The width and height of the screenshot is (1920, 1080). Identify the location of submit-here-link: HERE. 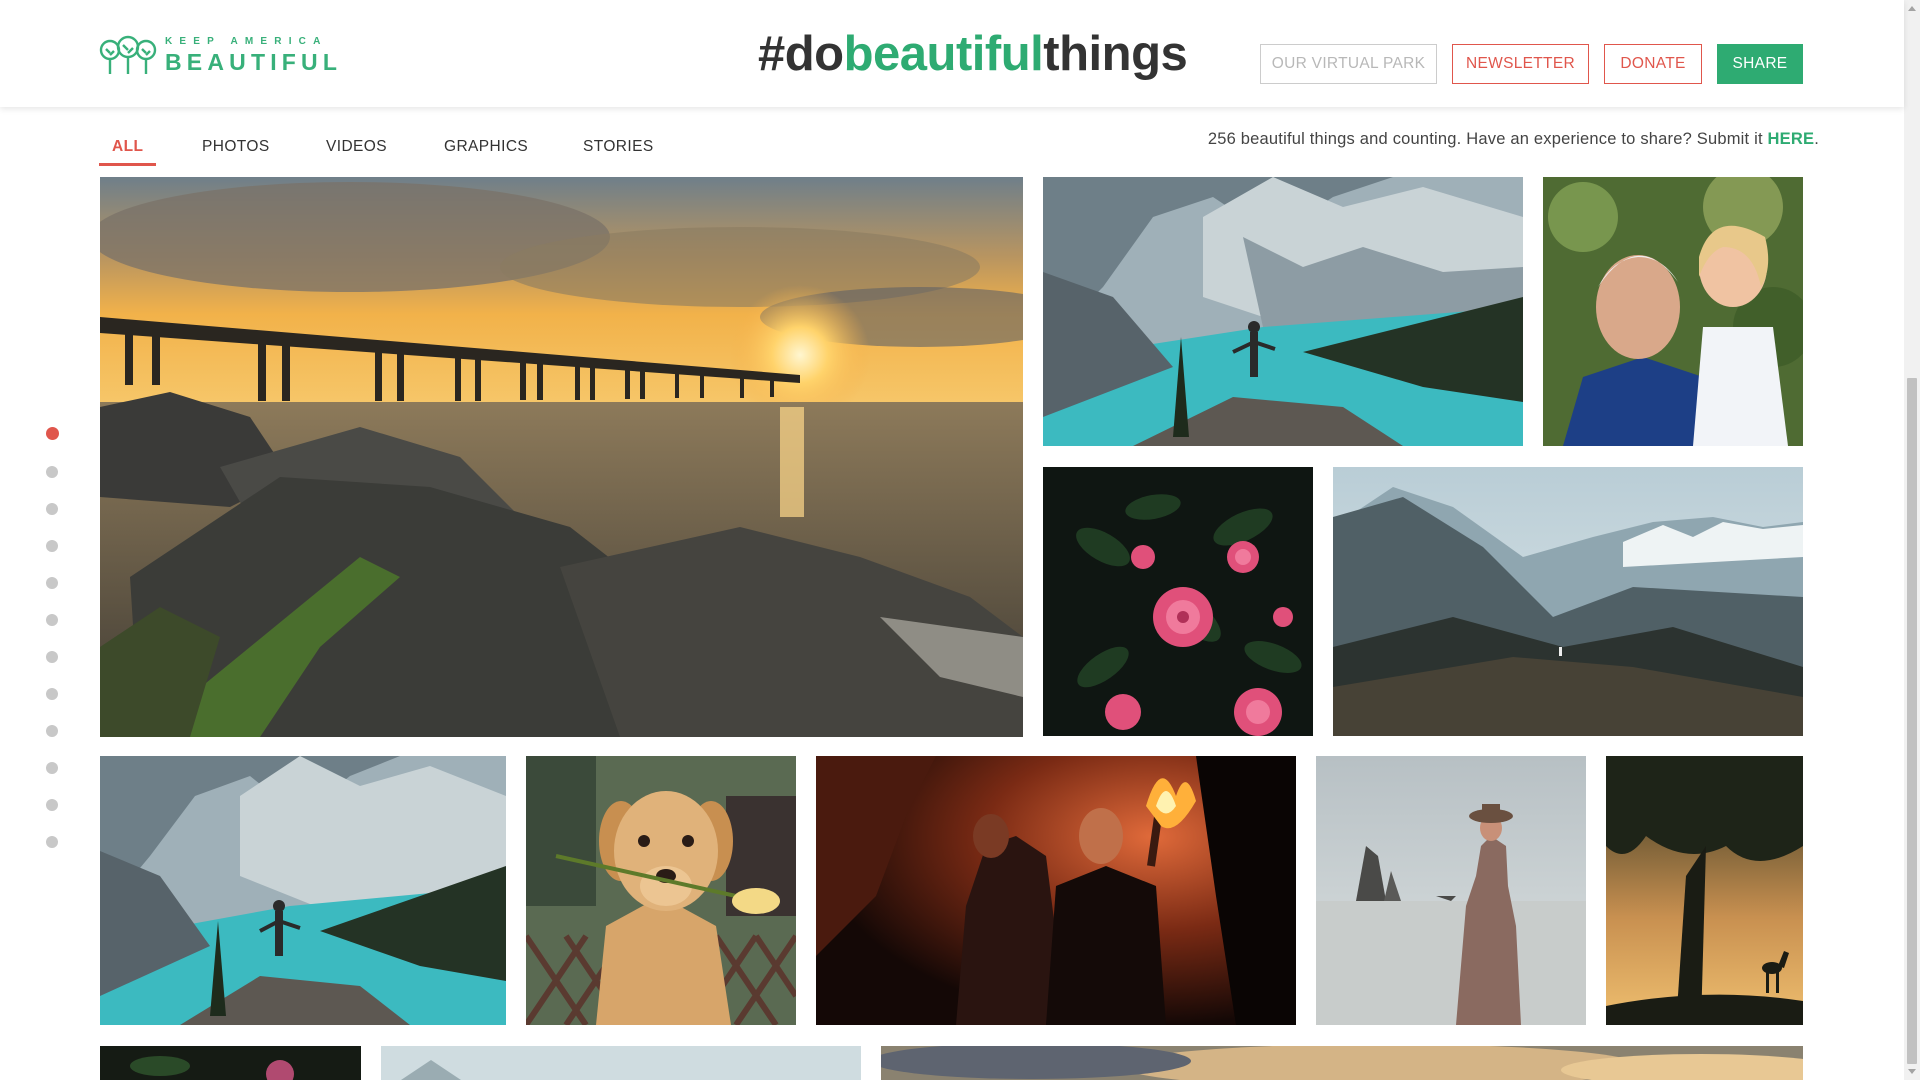
(1791, 139).